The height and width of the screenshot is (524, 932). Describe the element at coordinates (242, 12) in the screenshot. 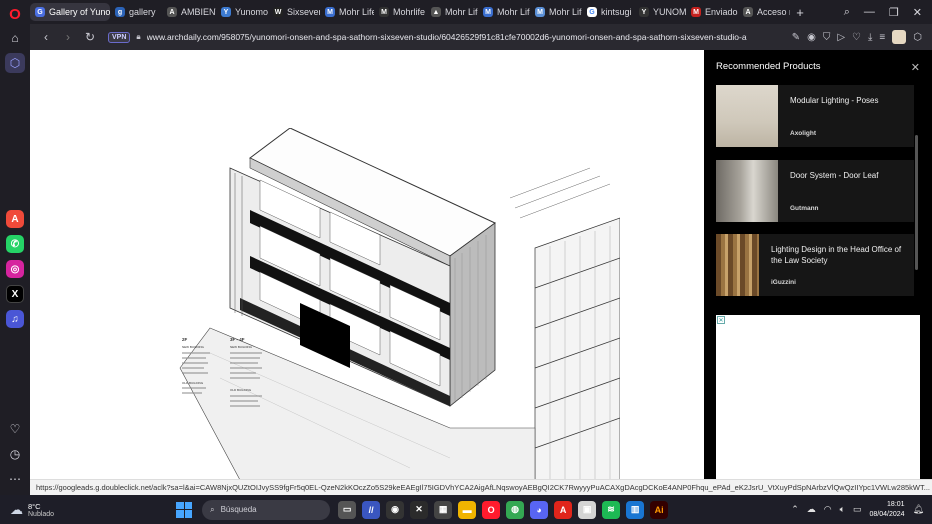

I see `tab-3: Y Yunomor` at that location.